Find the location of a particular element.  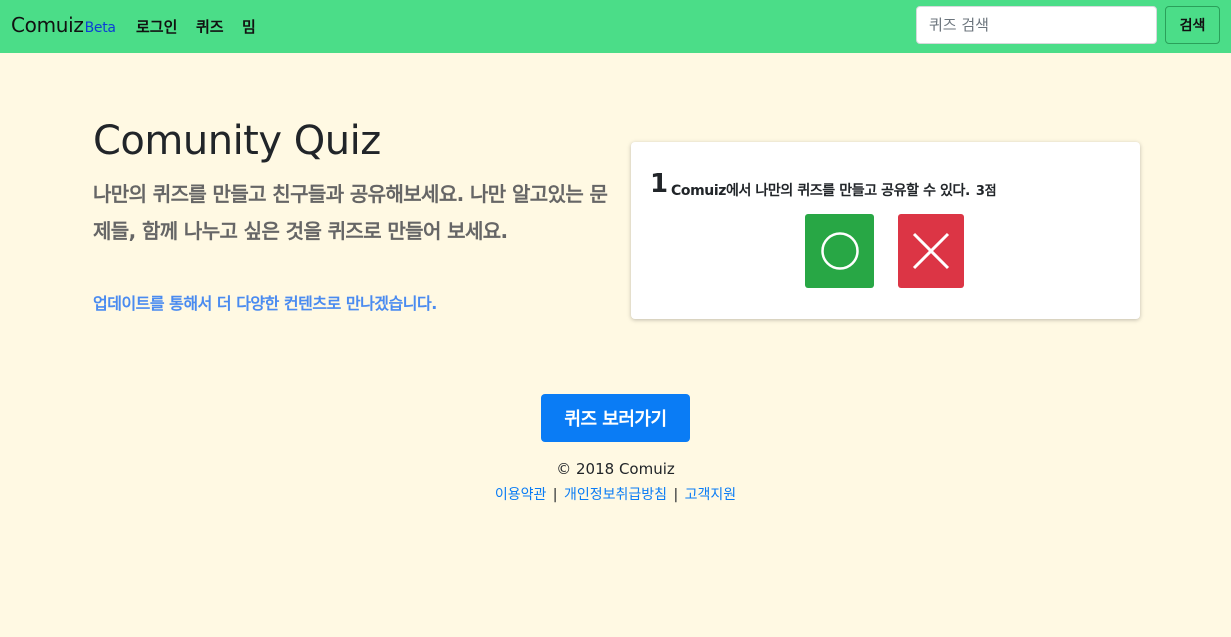

x-icon is located at coordinates (931, 251).